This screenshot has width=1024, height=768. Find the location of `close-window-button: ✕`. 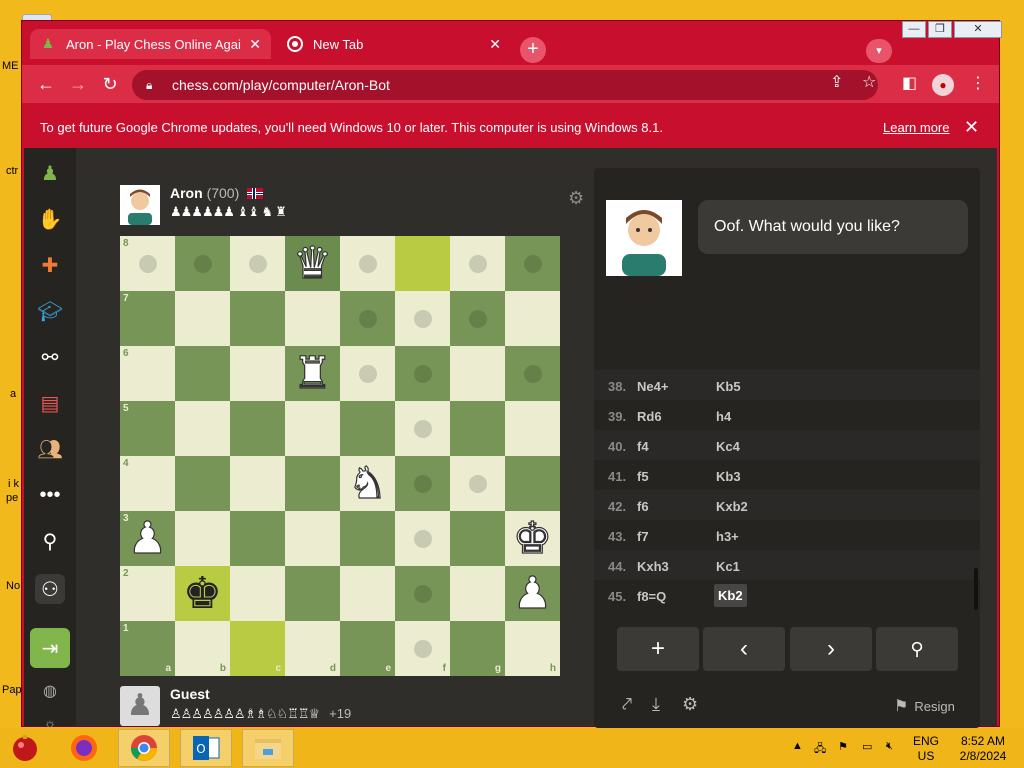

close-window-button: ✕ is located at coordinates (978, 29).